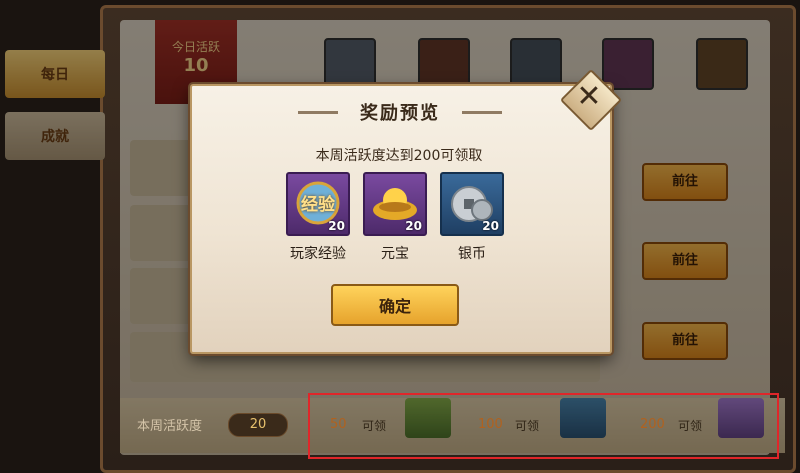 This screenshot has height=473, width=800. I want to click on exp-badge: 经验, so click(318, 205).